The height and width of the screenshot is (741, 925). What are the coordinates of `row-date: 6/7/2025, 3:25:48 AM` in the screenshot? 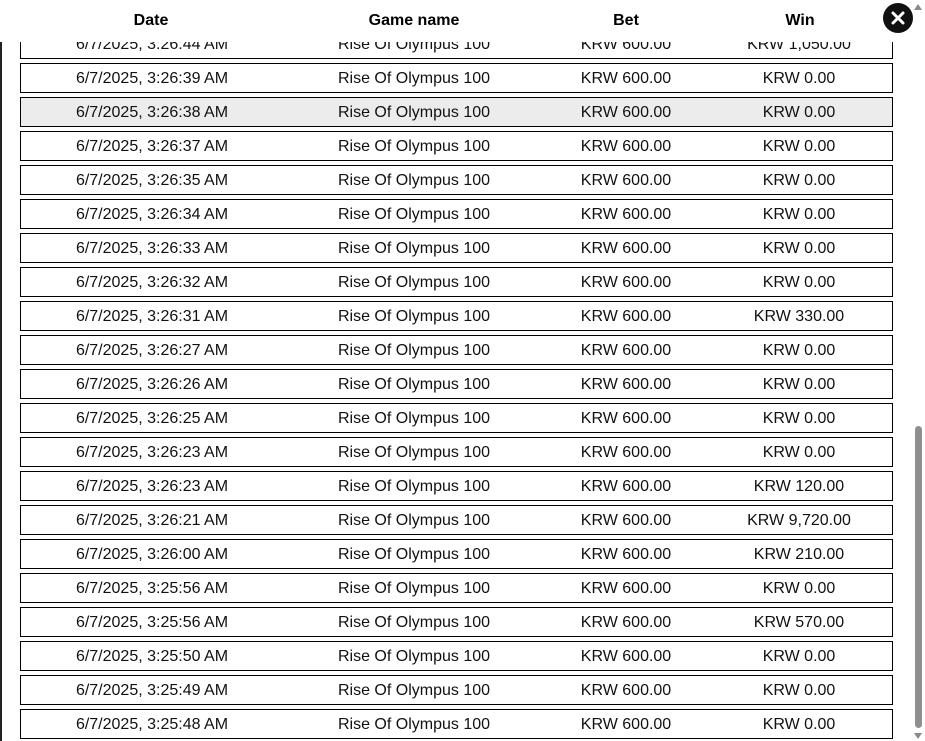 It's located at (152, 724).